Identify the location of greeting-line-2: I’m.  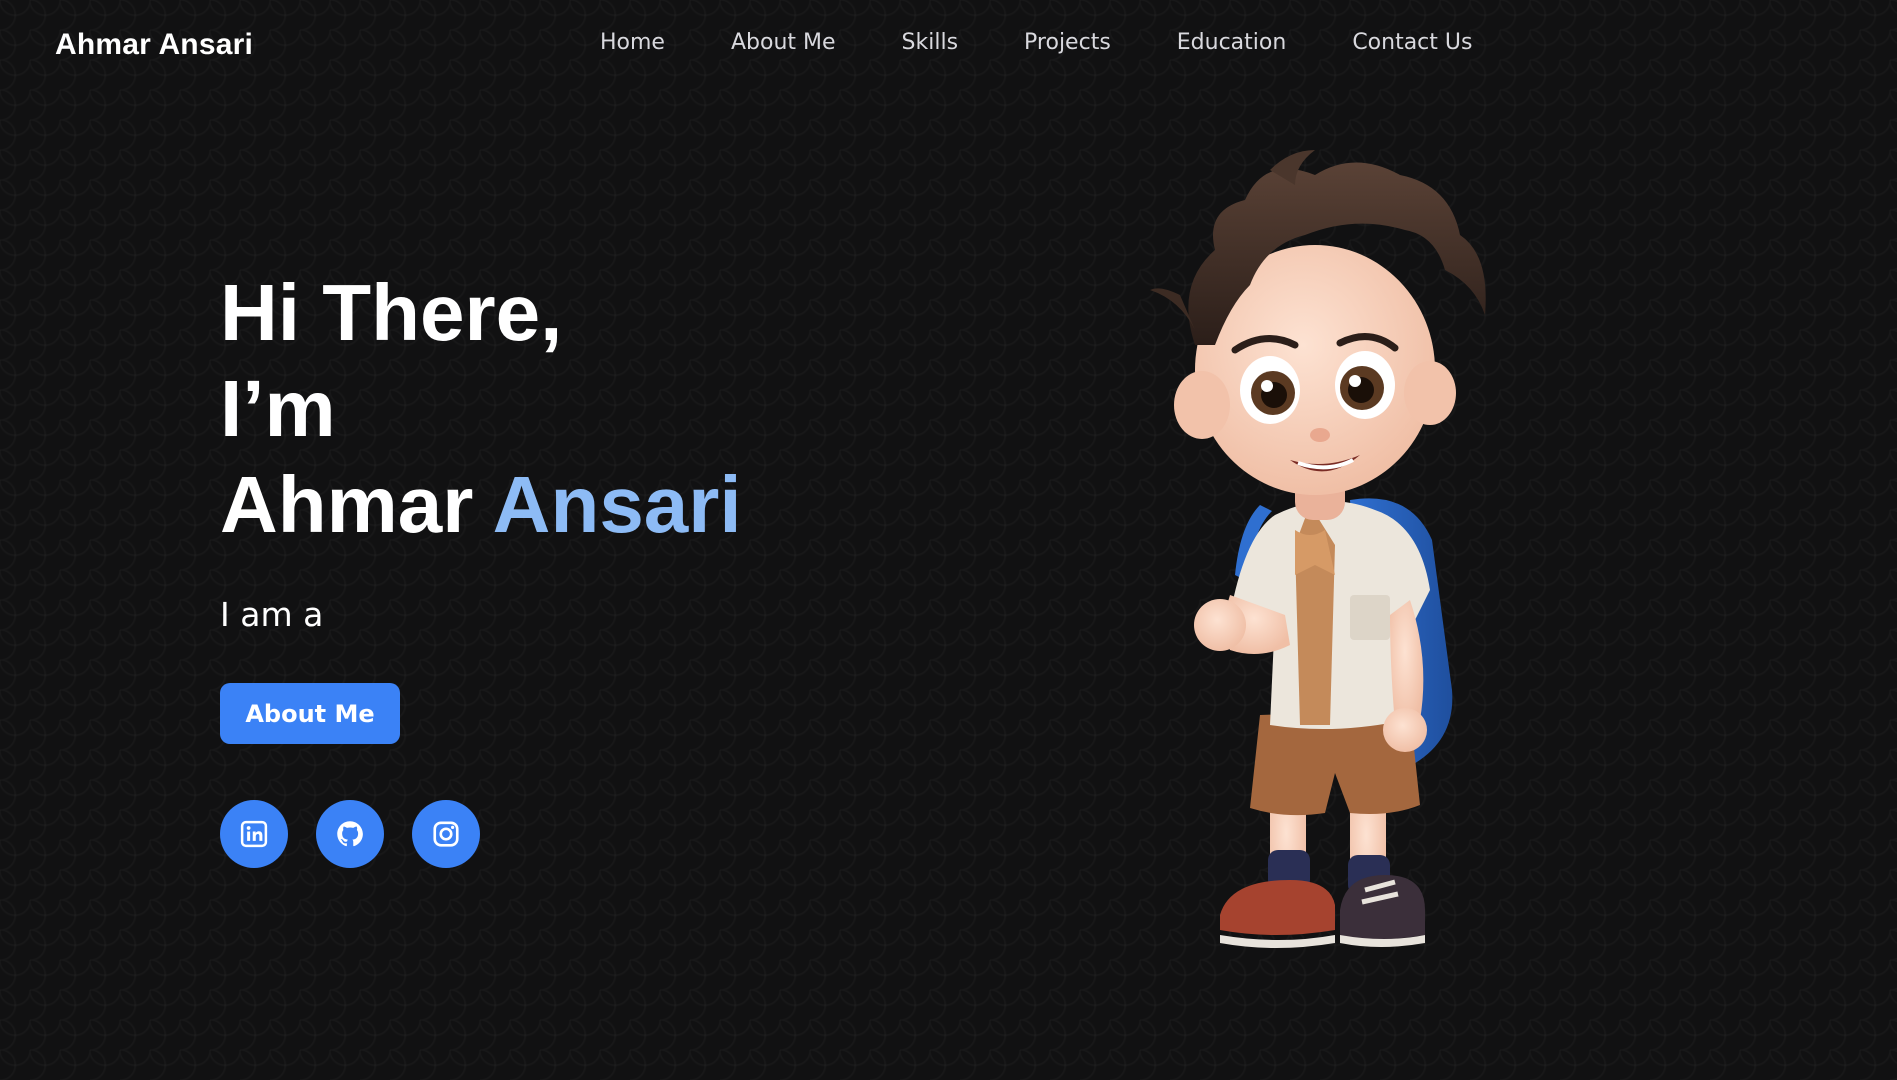
(278, 408).